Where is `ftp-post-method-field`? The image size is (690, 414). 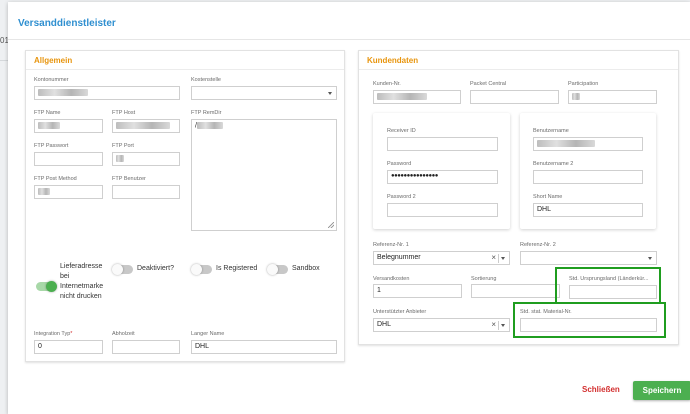 ftp-post-method-field is located at coordinates (68, 192).